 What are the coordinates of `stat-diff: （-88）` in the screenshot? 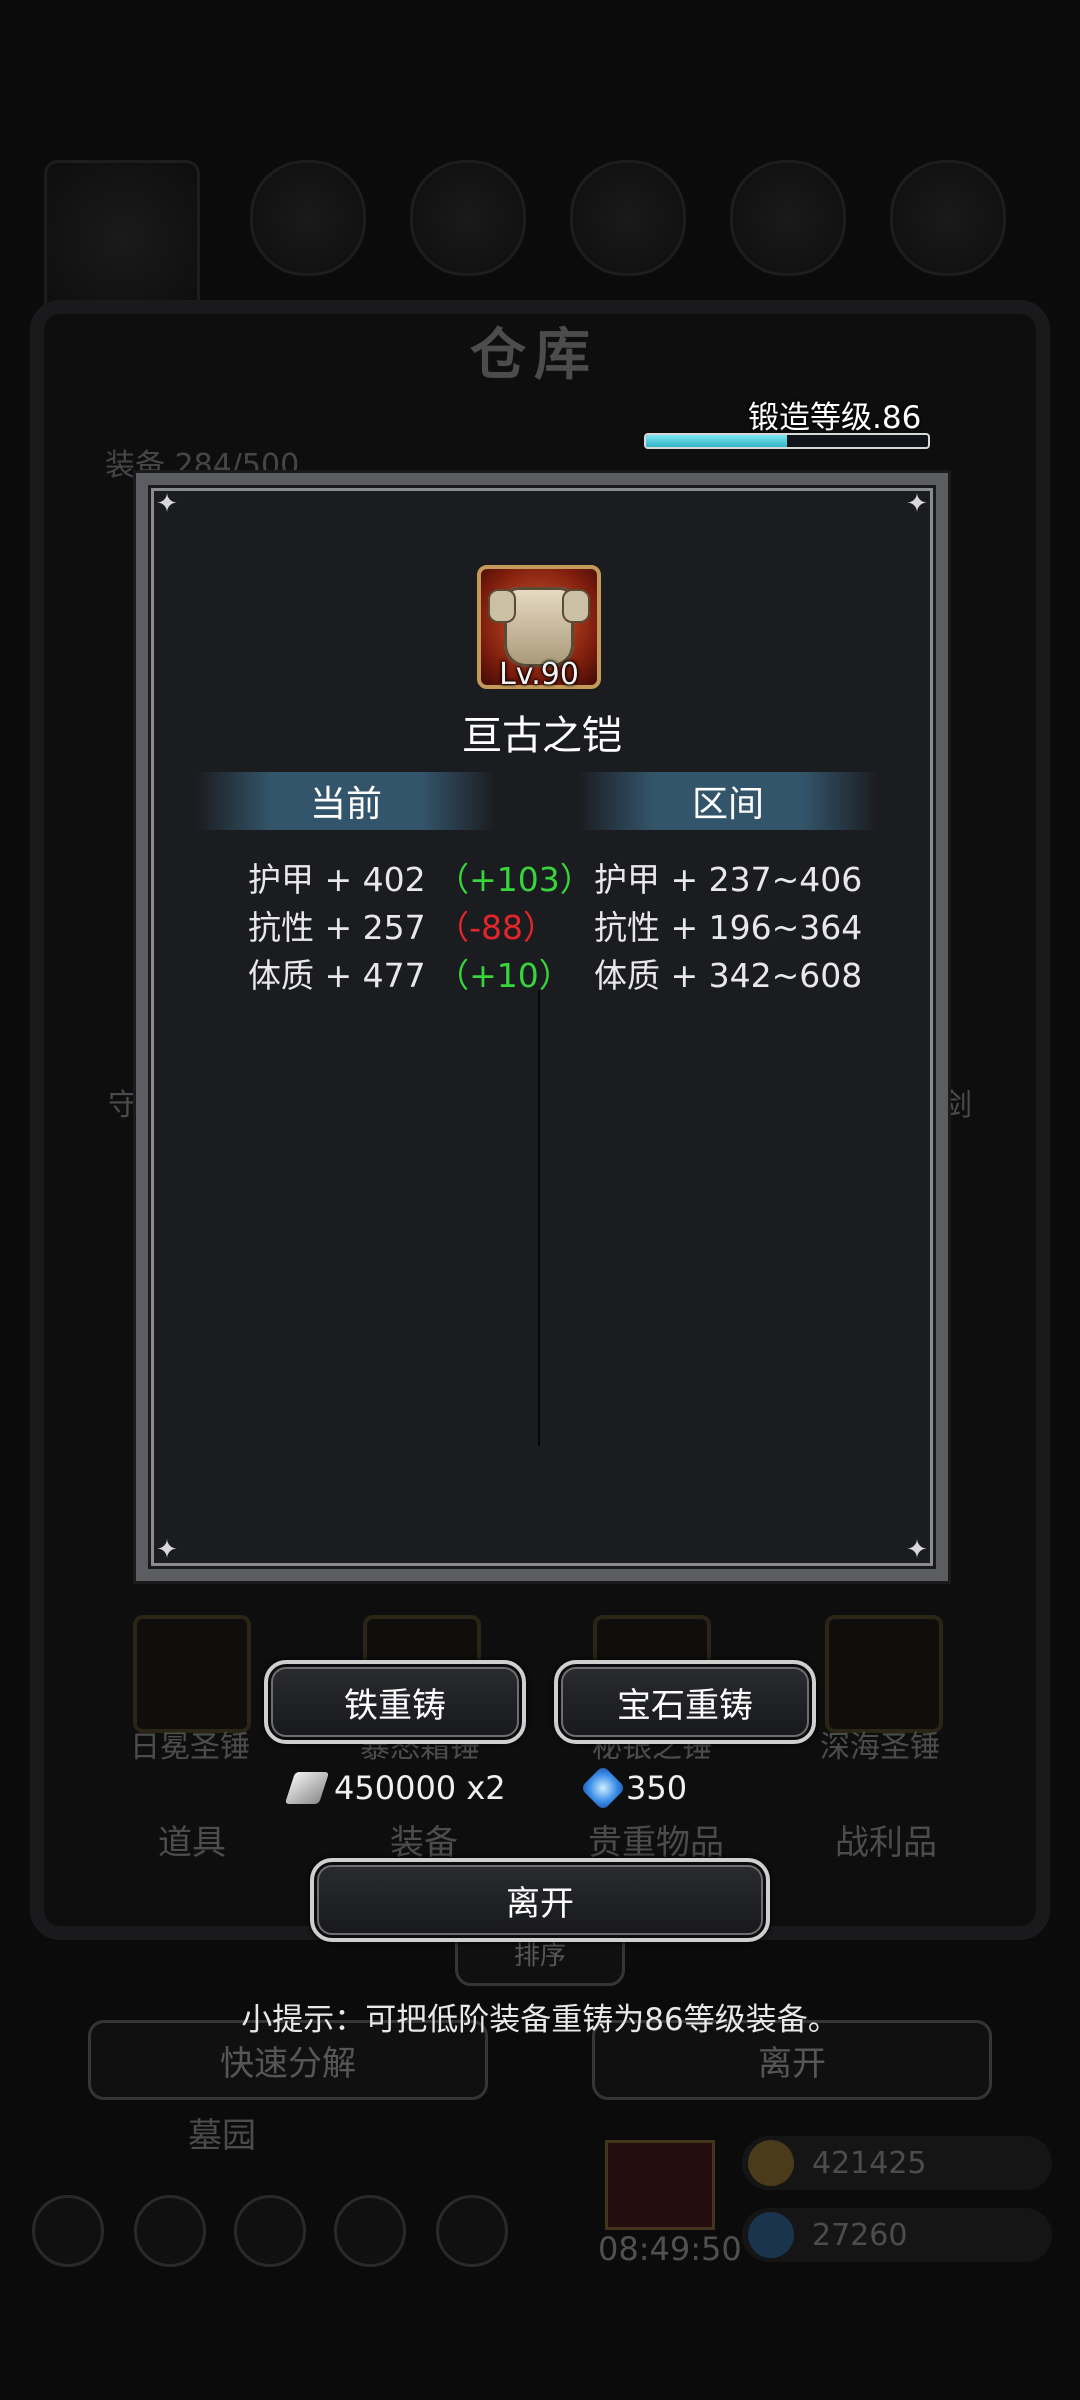 It's located at (496, 927).